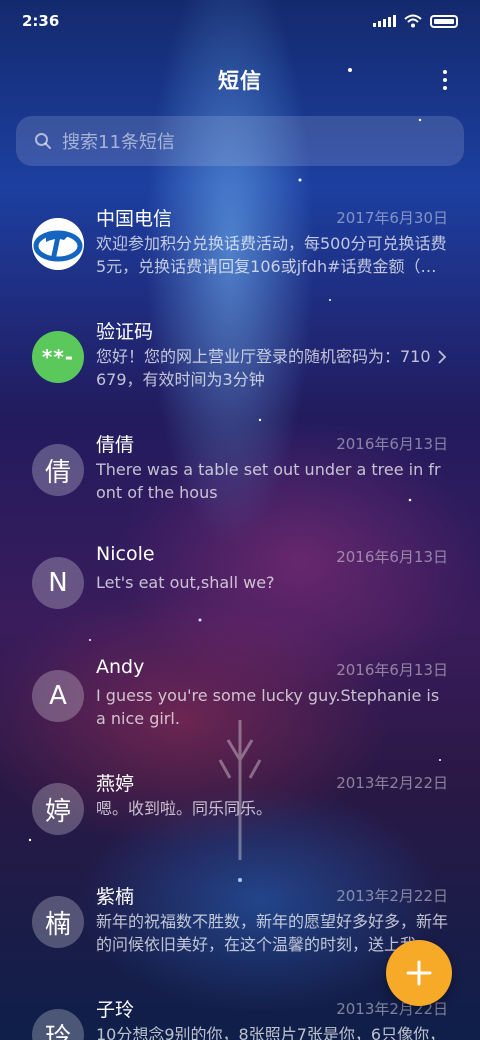 The width and height of the screenshot is (480, 1040). I want to click on contact-name: 子玲, so click(115, 1010).